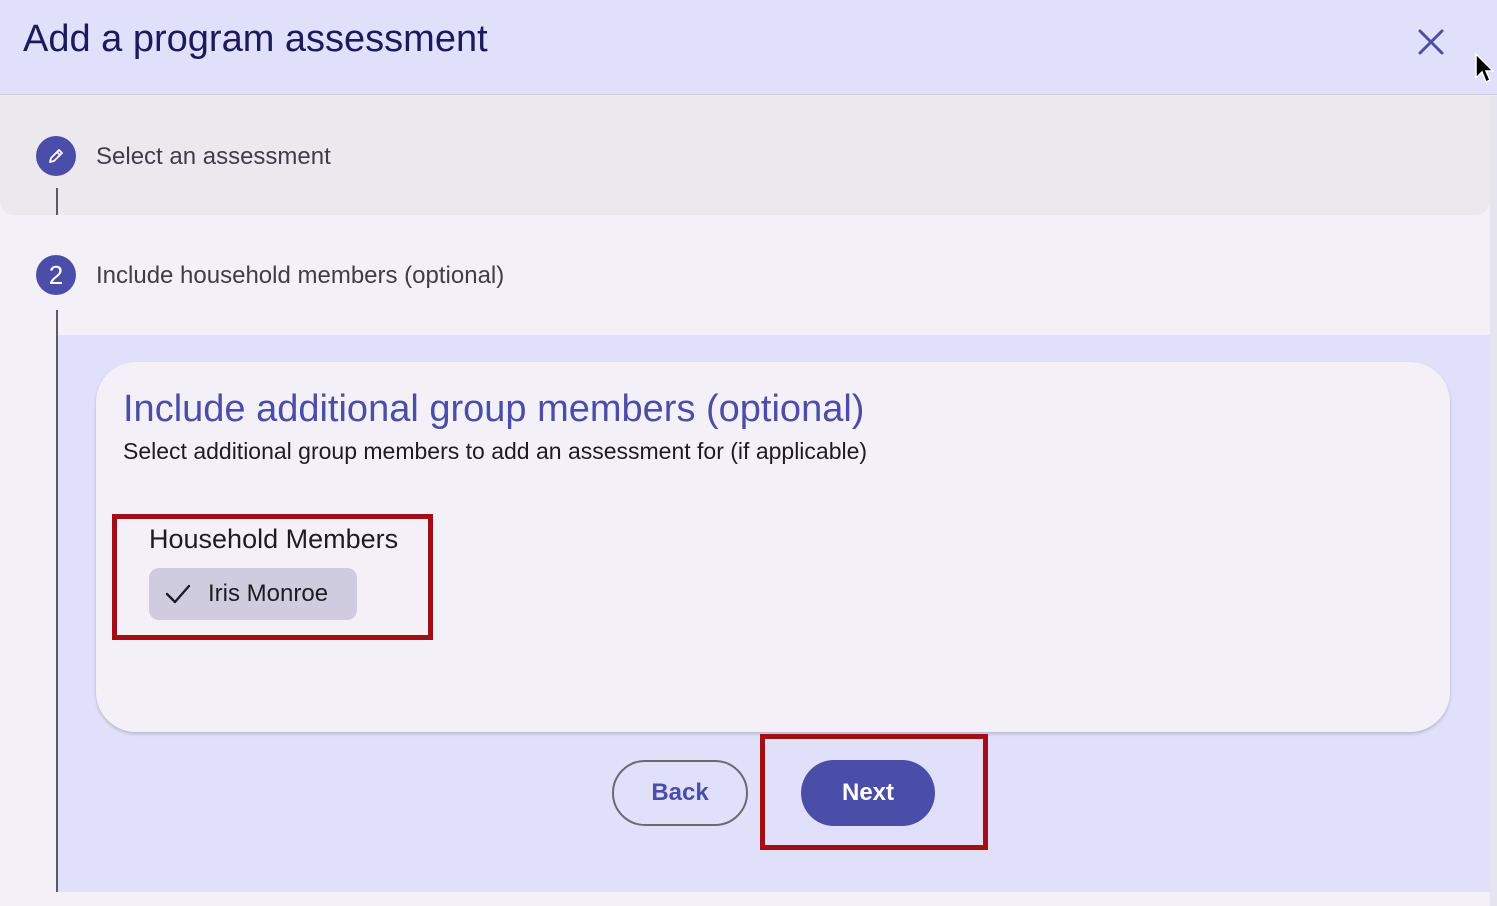  Describe the element at coordinates (1493, 501) in the screenshot. I see `scrollbar-track` at that location.